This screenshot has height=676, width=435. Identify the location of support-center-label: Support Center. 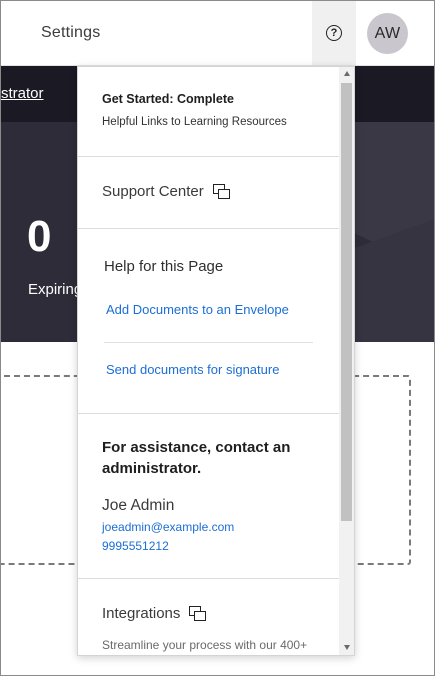
(153, 191).